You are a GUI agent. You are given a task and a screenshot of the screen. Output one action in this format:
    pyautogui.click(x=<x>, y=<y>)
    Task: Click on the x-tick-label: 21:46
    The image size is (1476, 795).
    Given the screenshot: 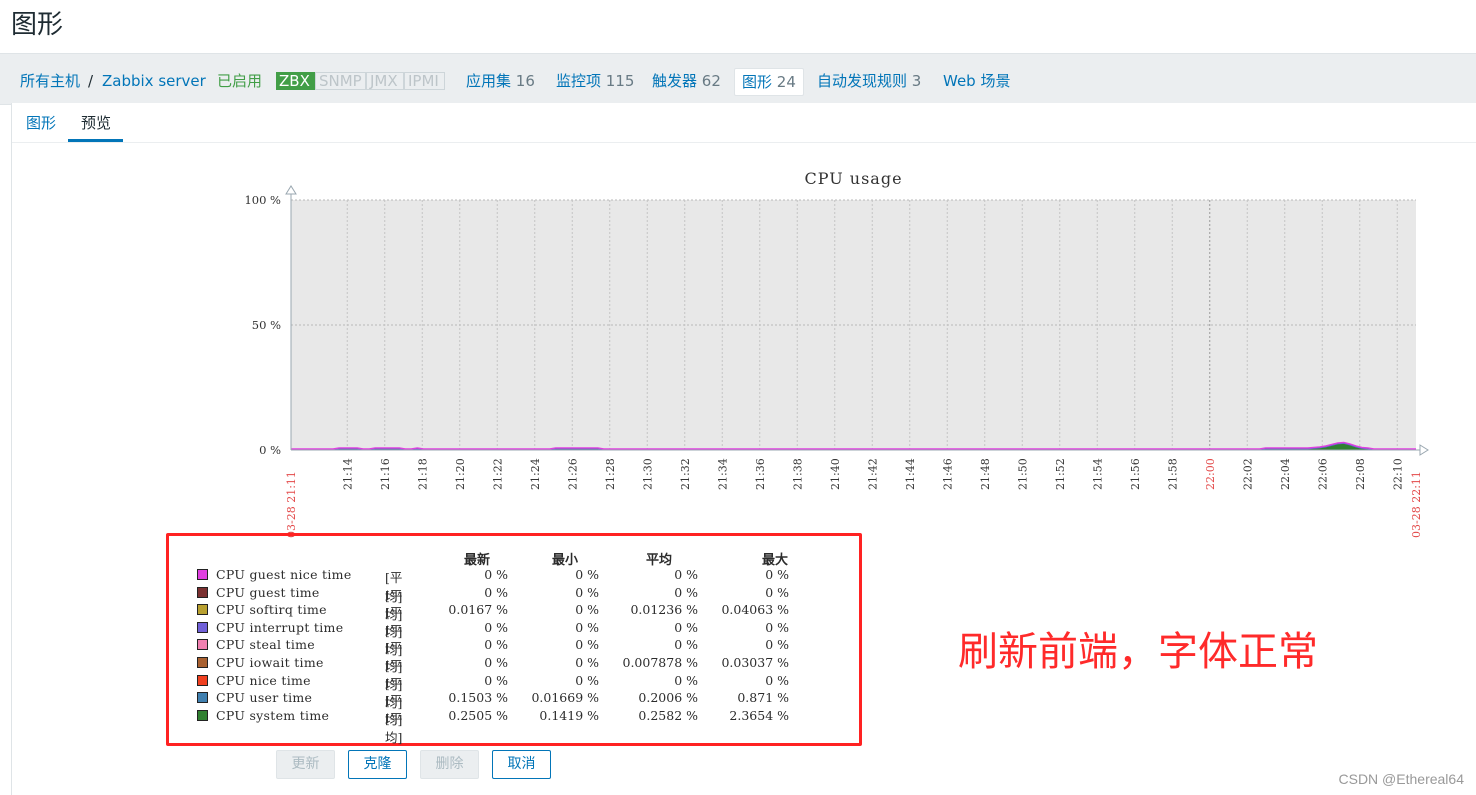 What is the action you would take?
    pyautogui.click(x=947, y=474)
    